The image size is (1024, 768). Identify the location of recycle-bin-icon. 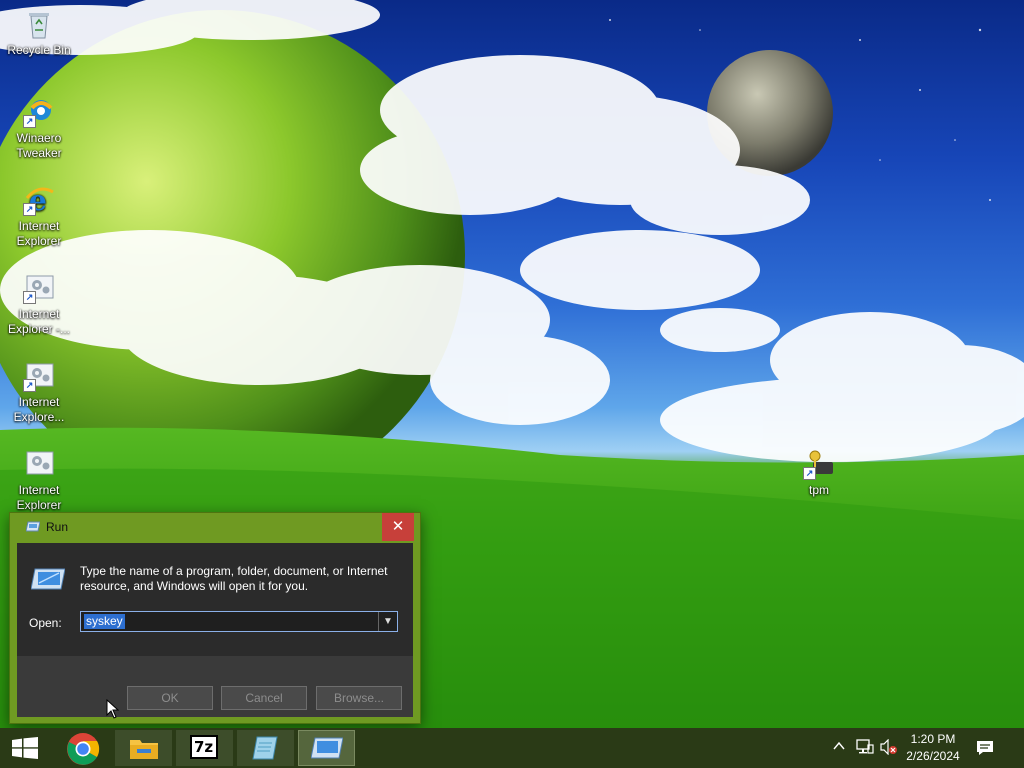
(39, 24).